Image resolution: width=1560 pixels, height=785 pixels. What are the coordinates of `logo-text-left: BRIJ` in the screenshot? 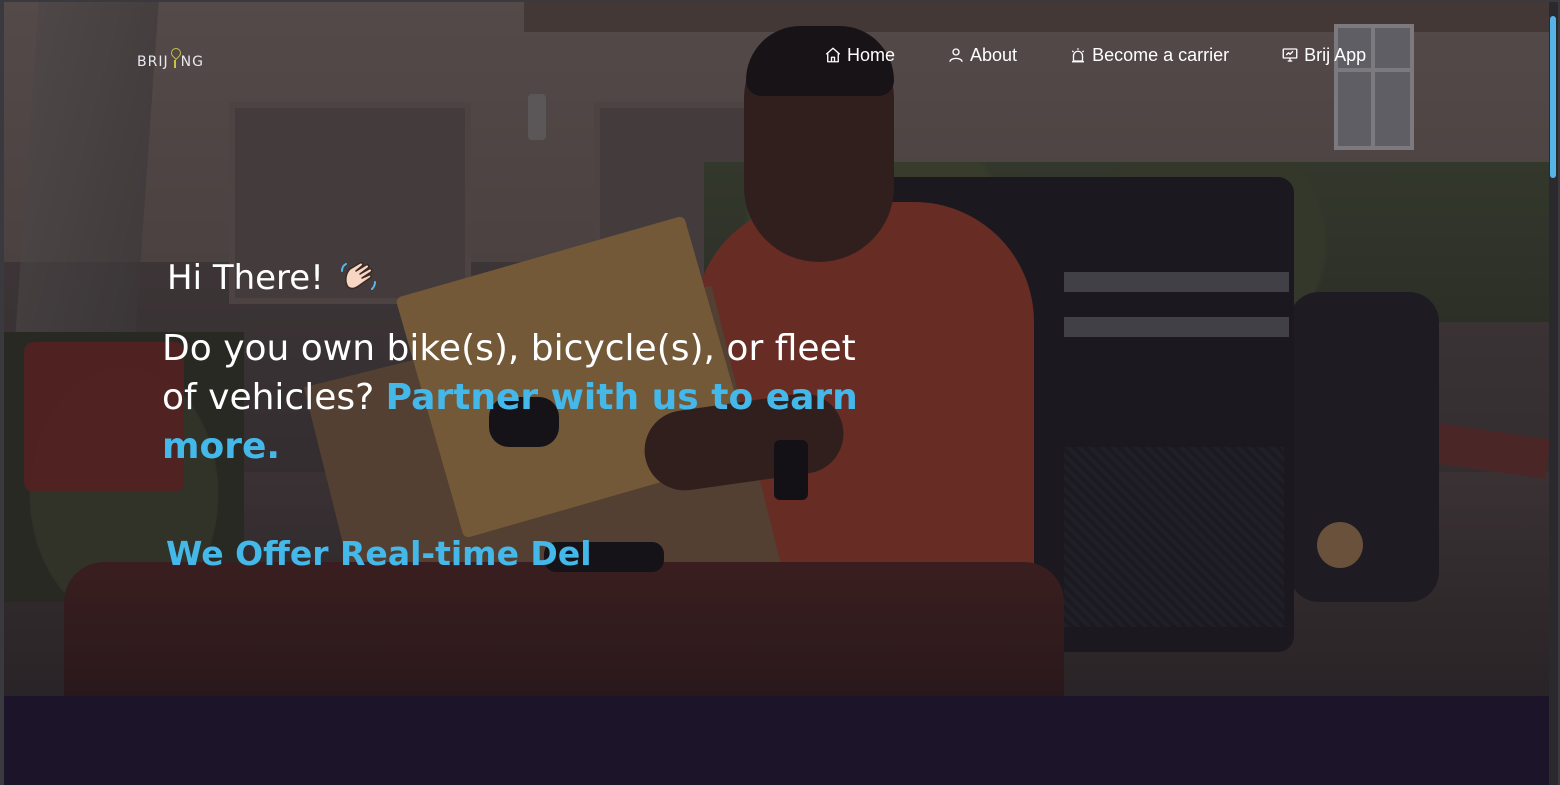 It's located at (153, 62).